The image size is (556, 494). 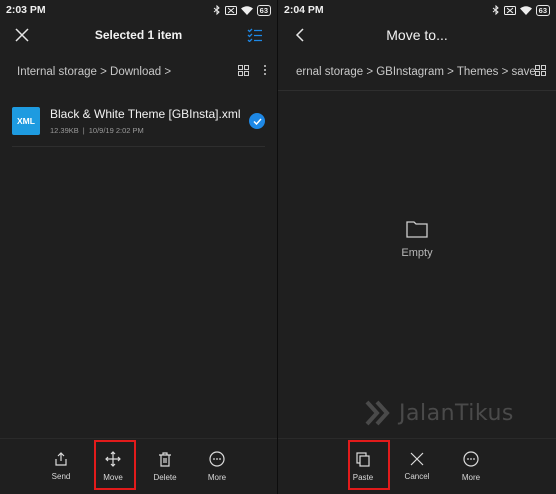 What do you see at coordinates (138, 466) in the screenshot?
I see `bottom-toolbar: Send Move Delete More` at bounding box center [138, 466].